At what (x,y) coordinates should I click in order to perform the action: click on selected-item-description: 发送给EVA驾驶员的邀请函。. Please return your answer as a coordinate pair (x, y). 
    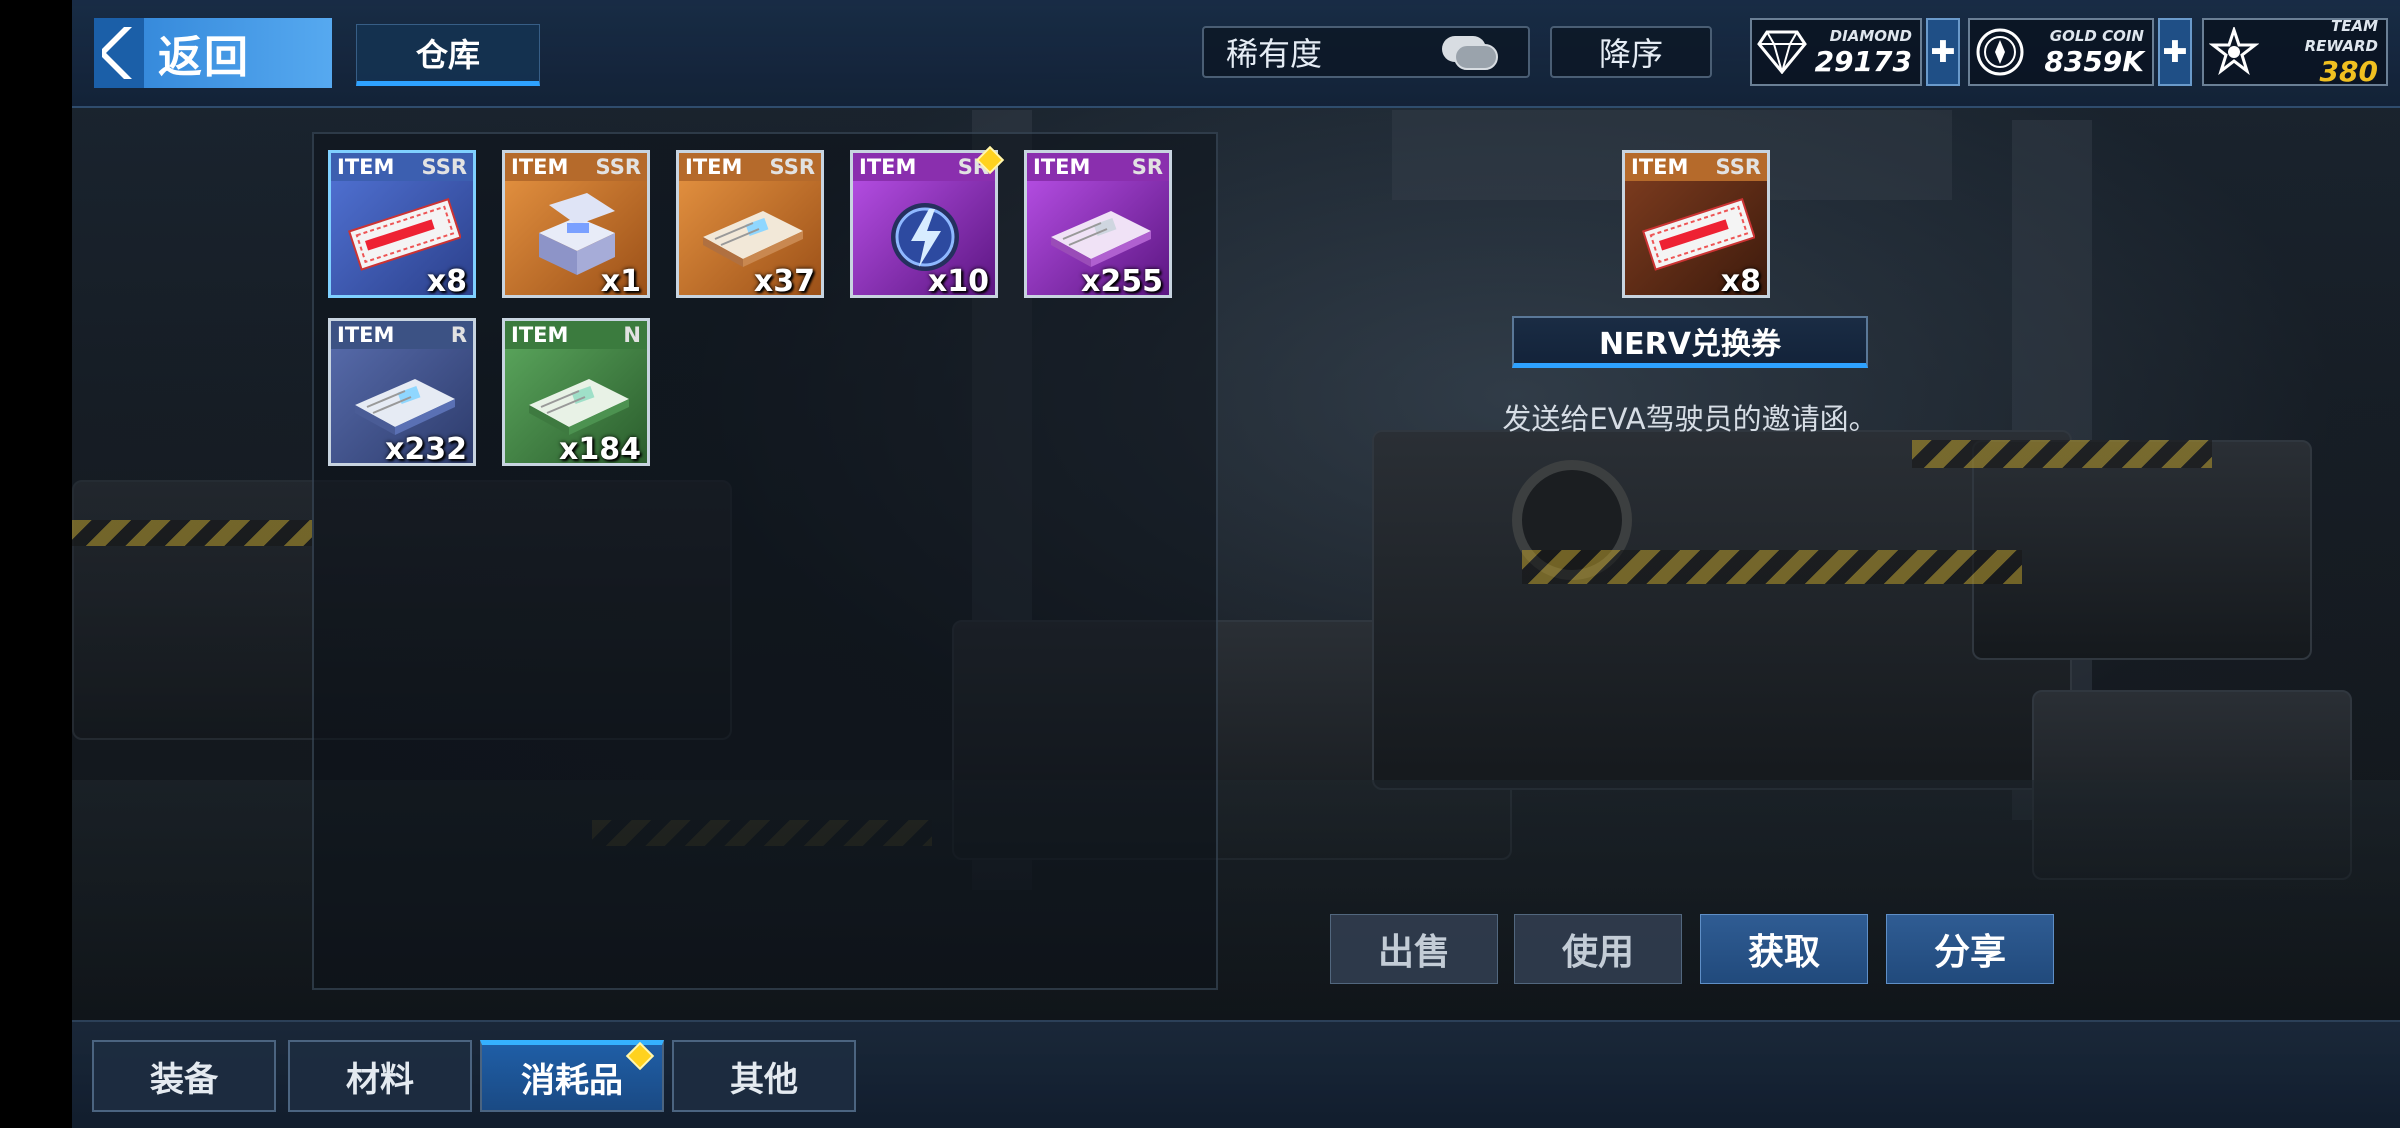
    Looking at the image, I should click on (1690, 419).